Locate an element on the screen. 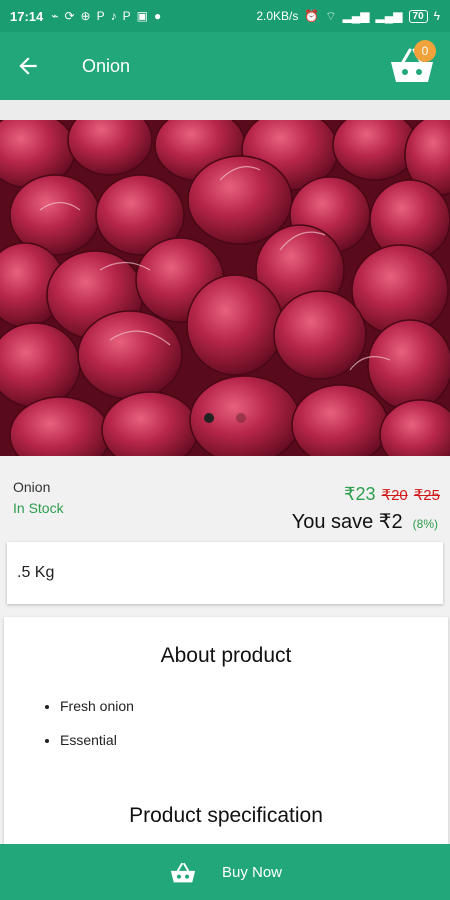  variant-selector: .5 Kg is located at coordinates (225, 573).